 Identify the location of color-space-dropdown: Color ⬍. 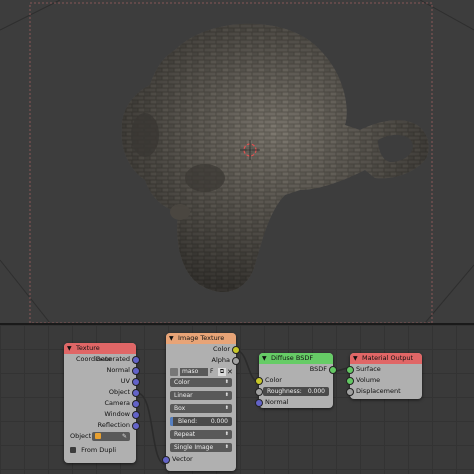
(201, 382).